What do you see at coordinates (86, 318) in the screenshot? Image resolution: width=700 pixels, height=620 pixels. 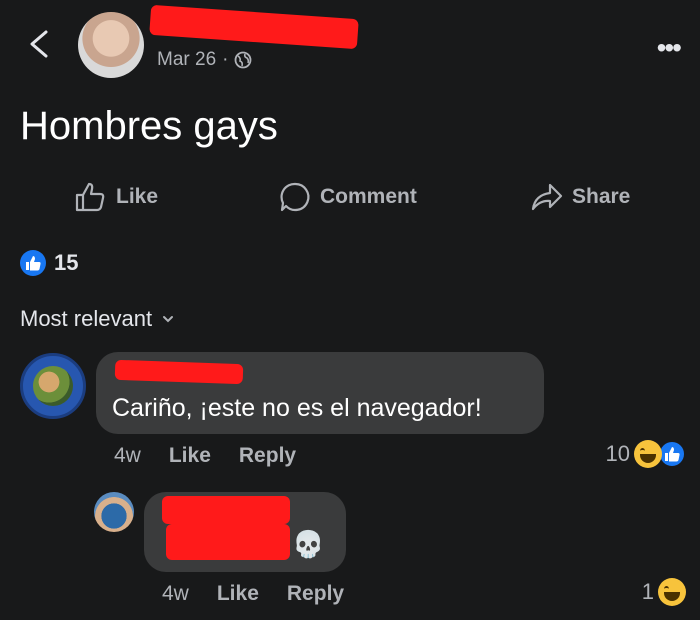 I see `sort-label: Most relevant` at bounding box center [86, 318].